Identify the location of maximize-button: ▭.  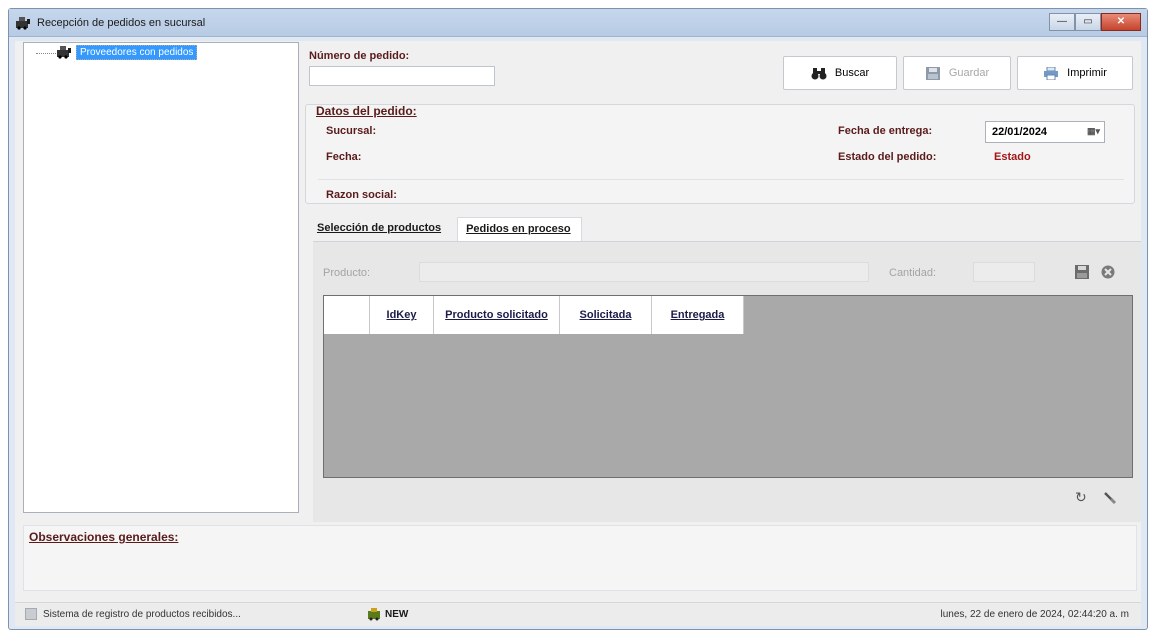
(1088, 22).